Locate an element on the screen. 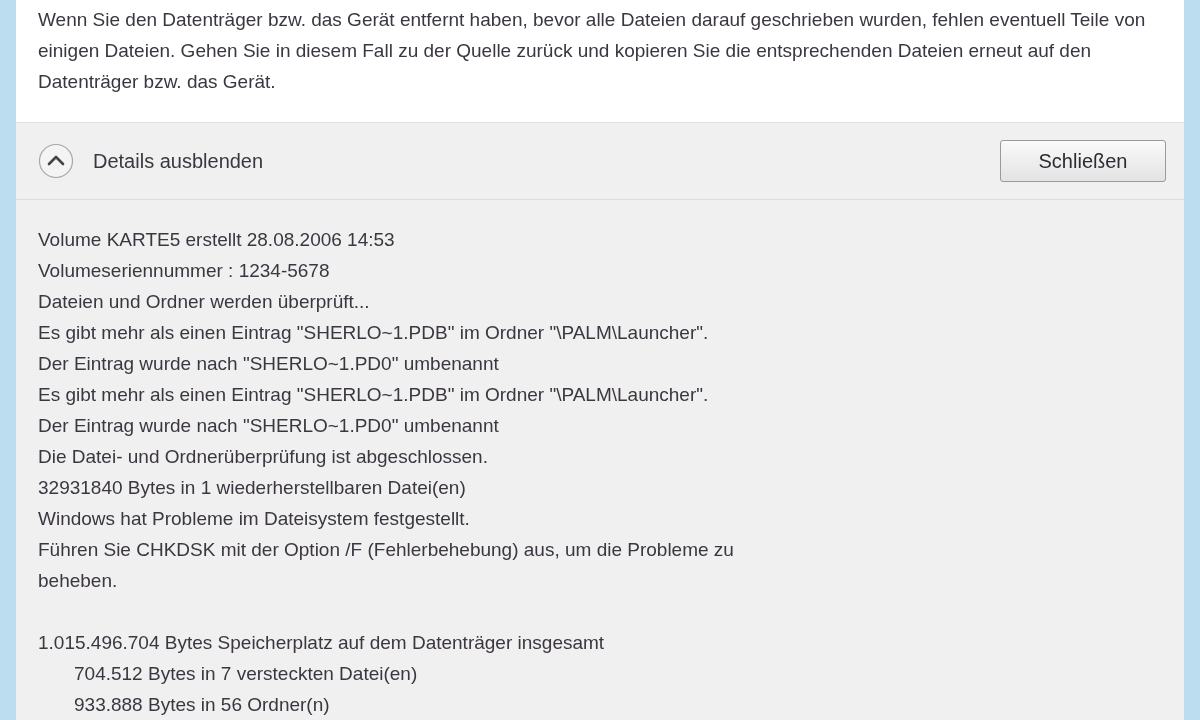 This screenshot has width=1200, height=720. log-line: 704.512 Bytes in 7 versteckten Datei(en) is located at coordinates (246, 674).